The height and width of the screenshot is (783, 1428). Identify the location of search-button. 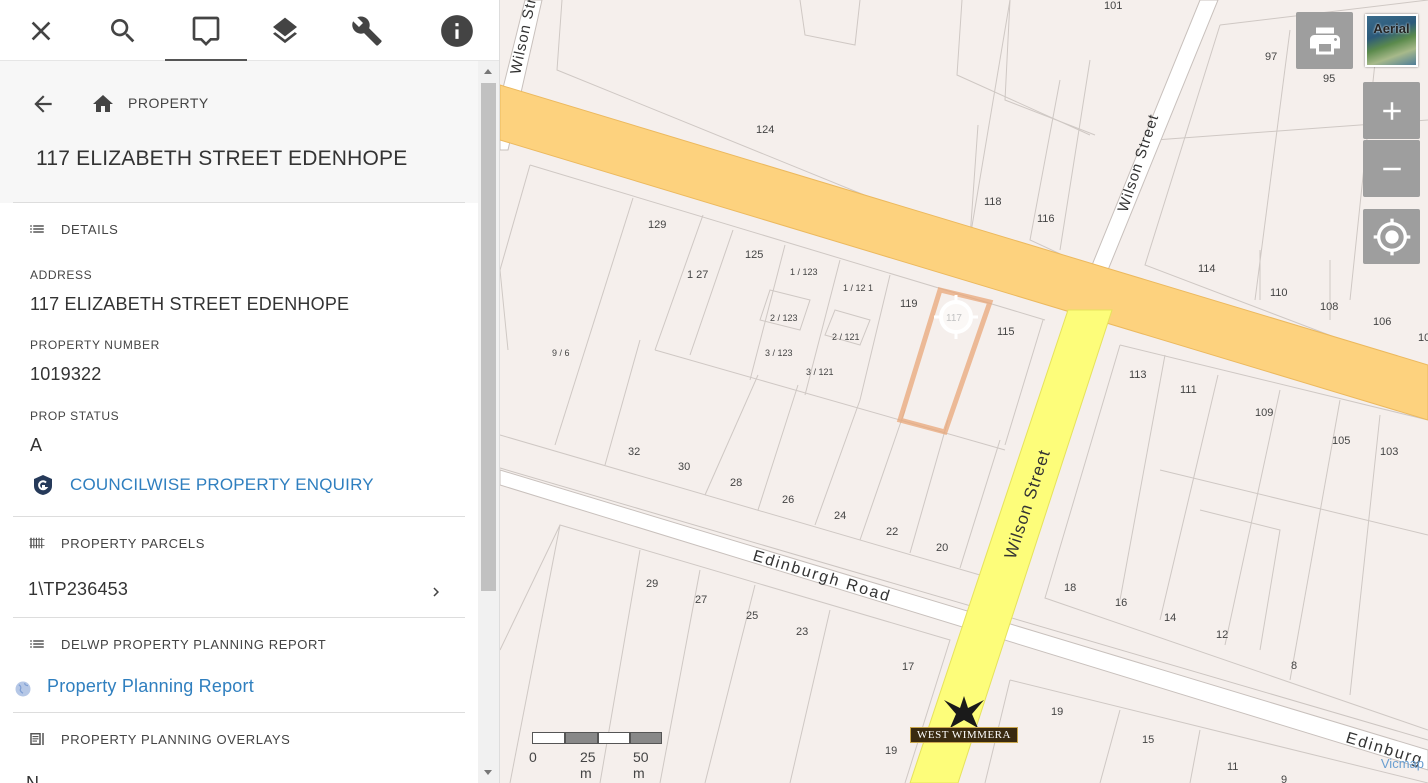
(123, 30).